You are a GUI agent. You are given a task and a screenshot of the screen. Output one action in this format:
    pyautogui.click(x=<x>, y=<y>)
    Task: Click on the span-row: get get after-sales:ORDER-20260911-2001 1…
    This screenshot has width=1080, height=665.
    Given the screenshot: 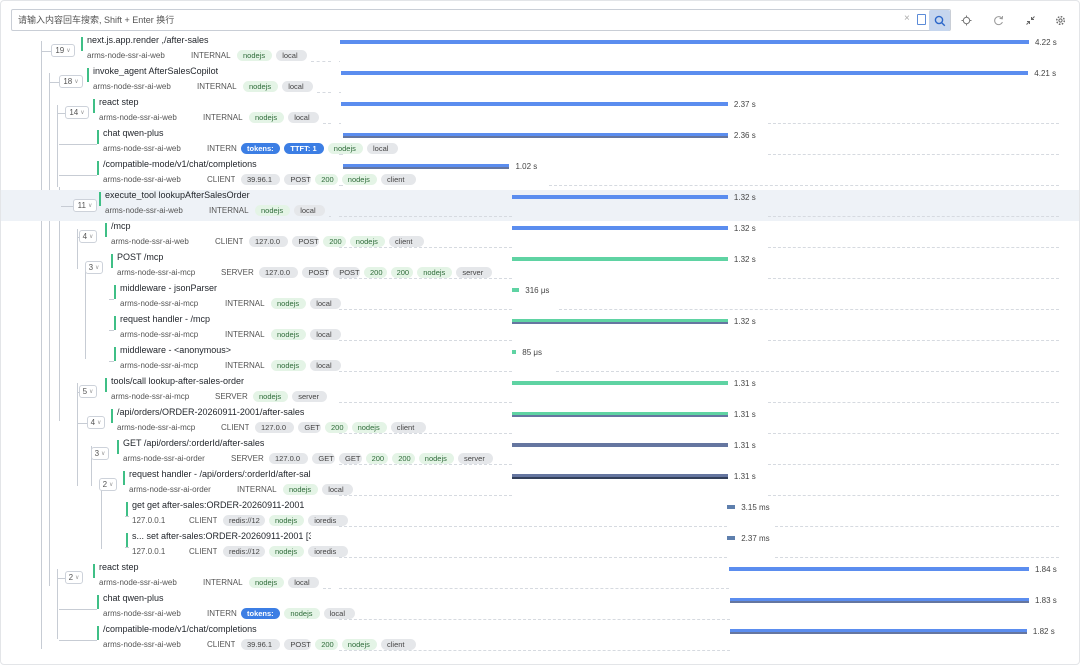 What is the action you would take?
    pyautogui.click(x=540, y=515)
    